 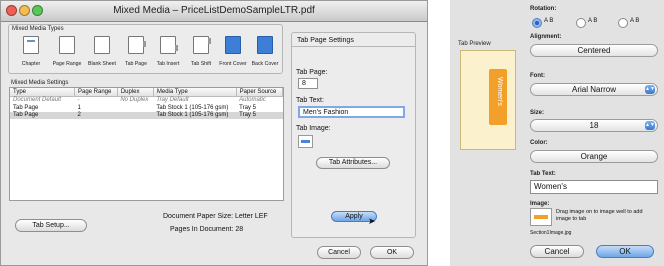 What do you see at coordinates (79, 115) in the screenshot?
I see `cell-range: 2` at bounding box center [79, 115].